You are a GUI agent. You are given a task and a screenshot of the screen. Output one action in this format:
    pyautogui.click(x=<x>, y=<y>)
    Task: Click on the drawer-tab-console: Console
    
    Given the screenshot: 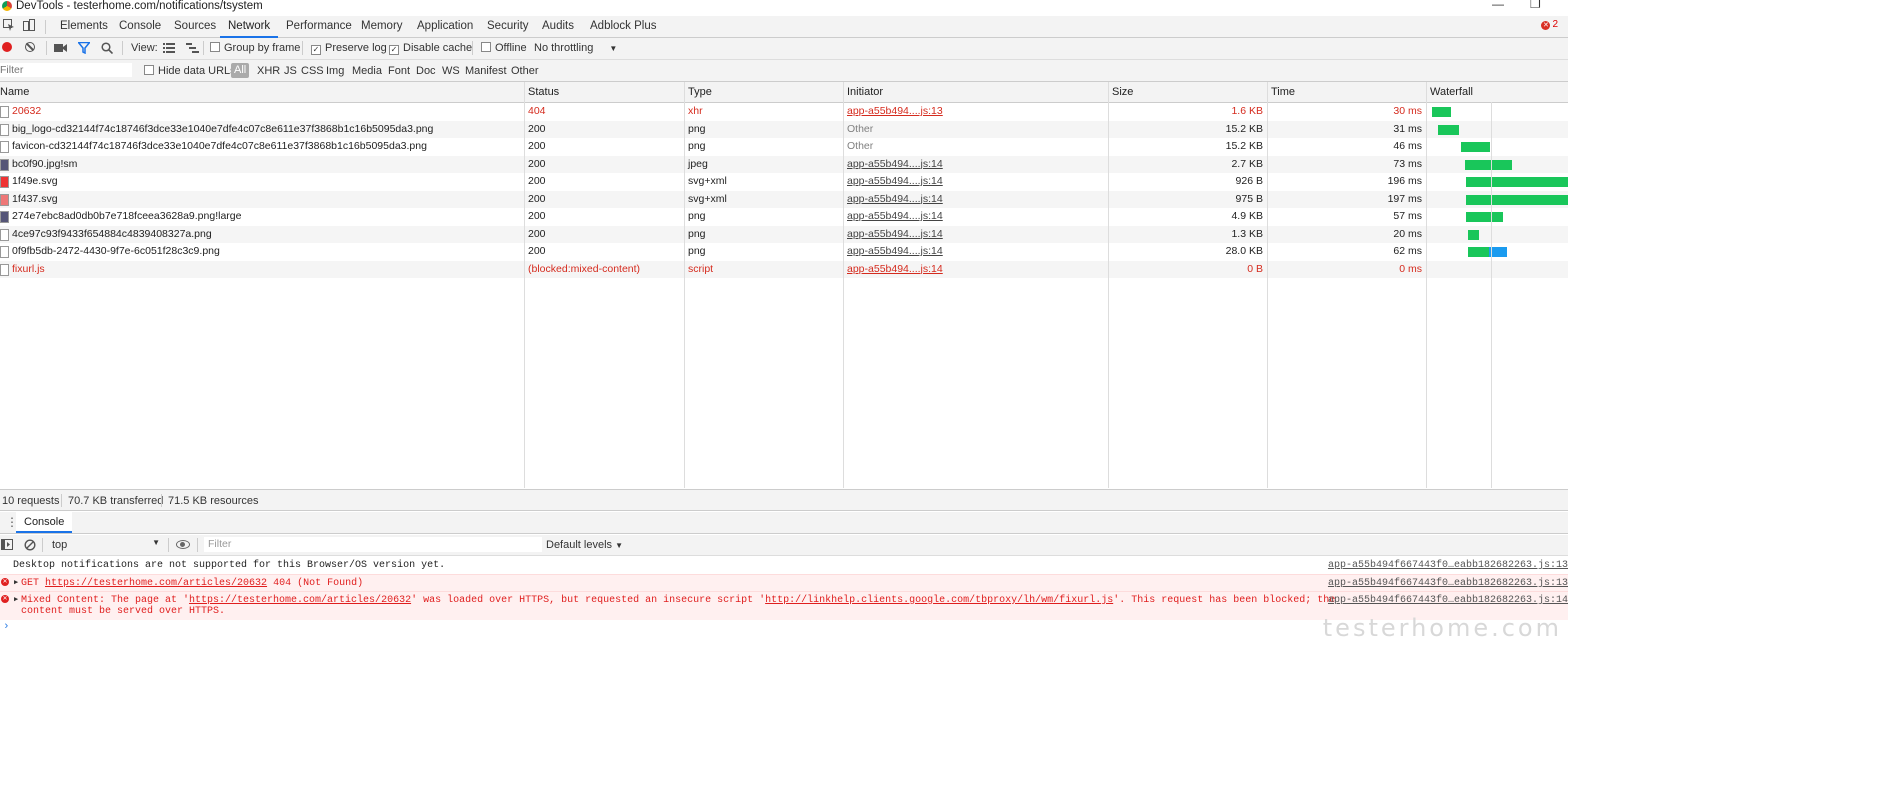 What is the action you would take?
    pyautogui.click(x=44, y=522)
    